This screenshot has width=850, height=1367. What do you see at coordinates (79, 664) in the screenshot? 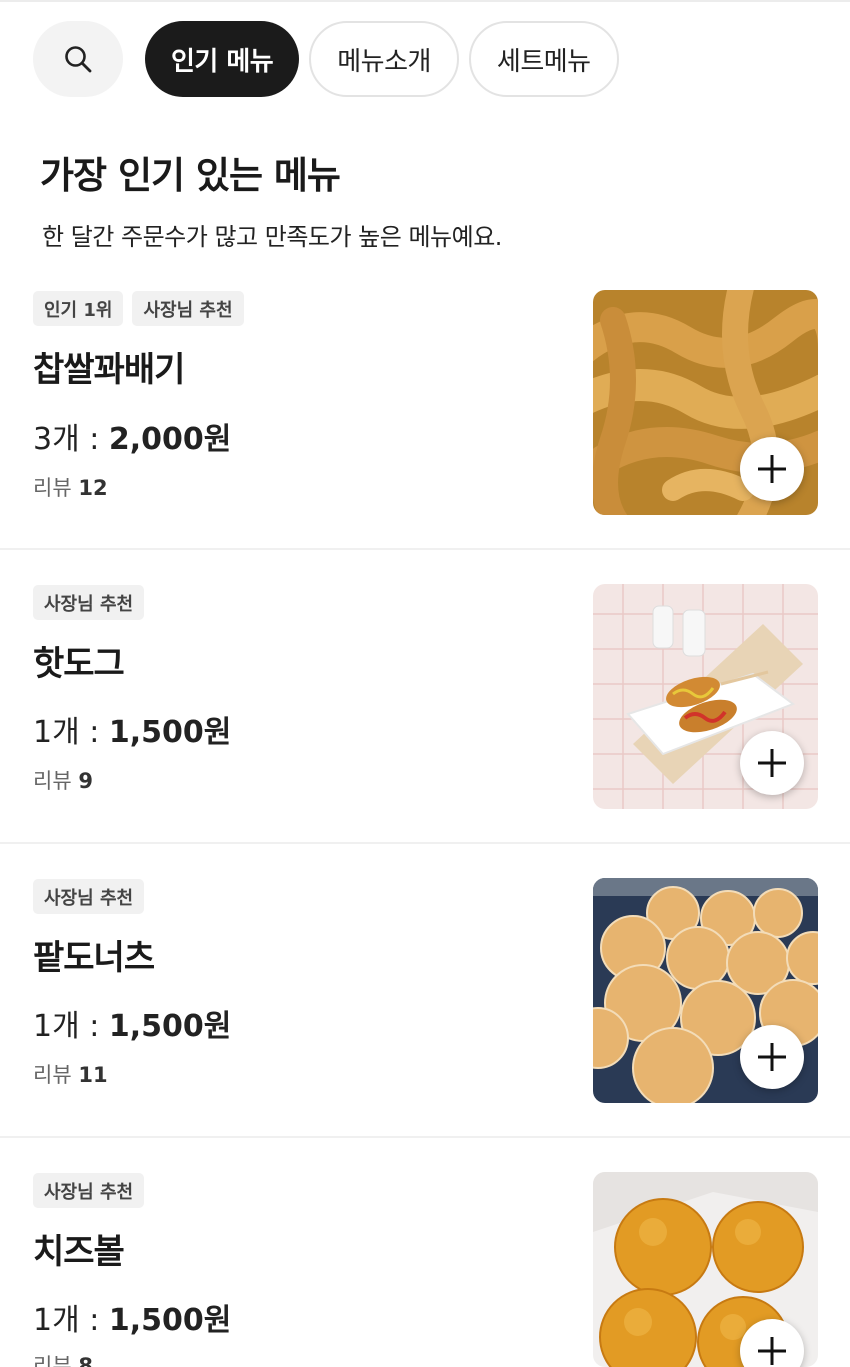
I see `menu-item-name: 핫도그` at bounding box center [79, 664].